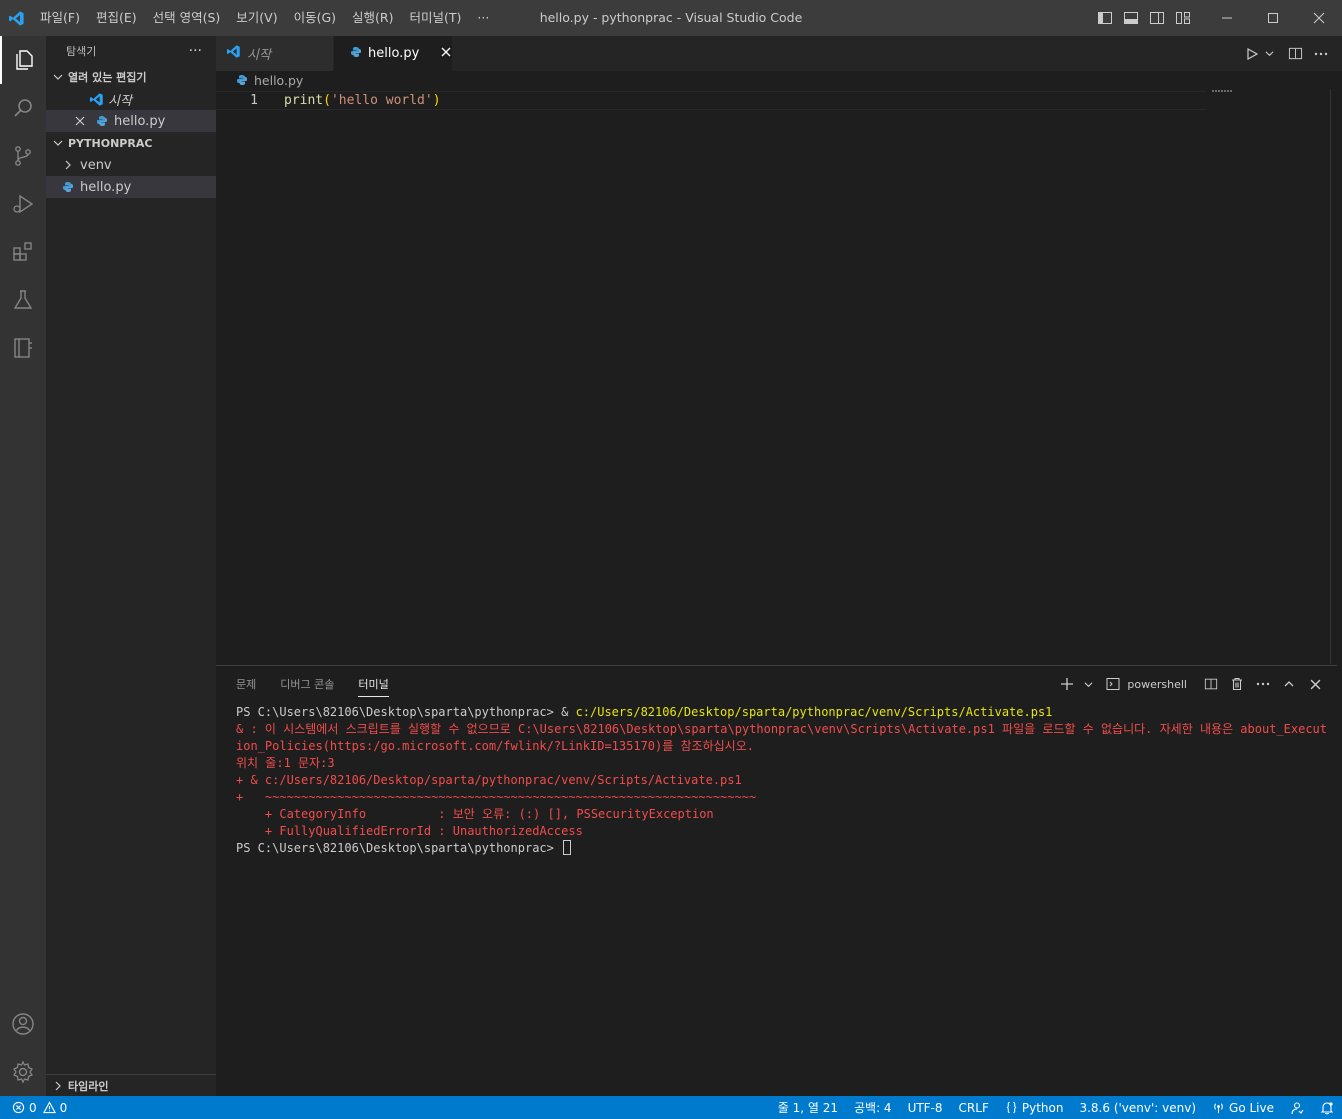 The height and width of the screenshot is (1119, 1342). Describe the element at coordinates (23, 348) in the screenshot. I see `notebook-icon` at that location.